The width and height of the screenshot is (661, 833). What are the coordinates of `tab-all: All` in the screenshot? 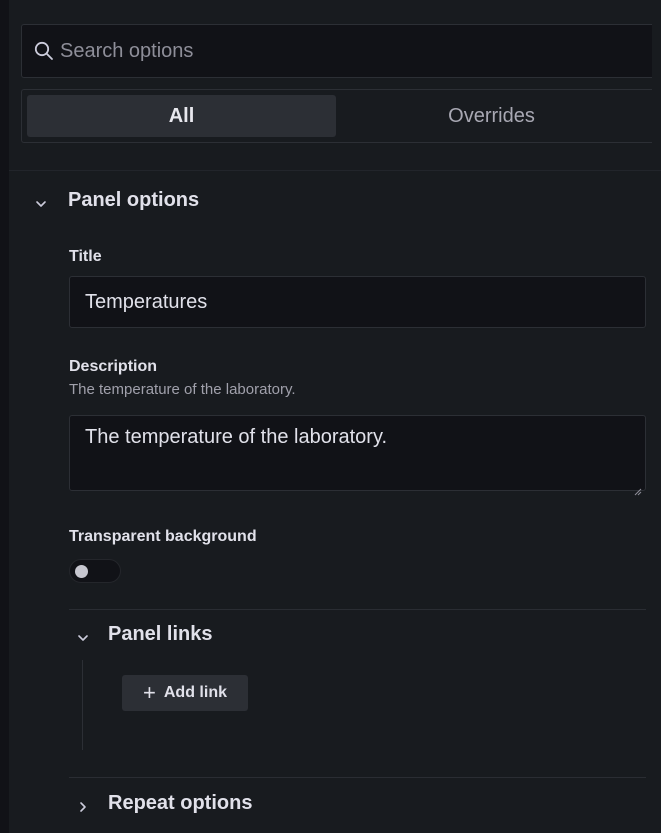 It's located at (181, 116).